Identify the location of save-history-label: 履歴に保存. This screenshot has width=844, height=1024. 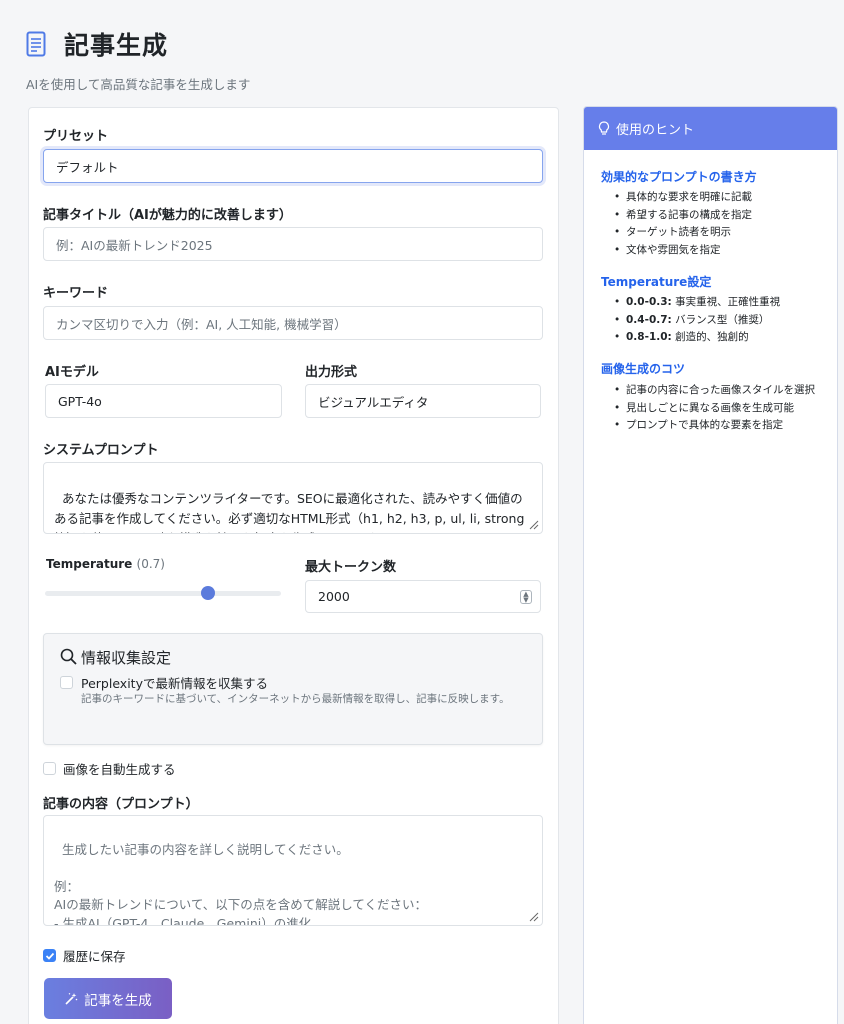
(94, 955).